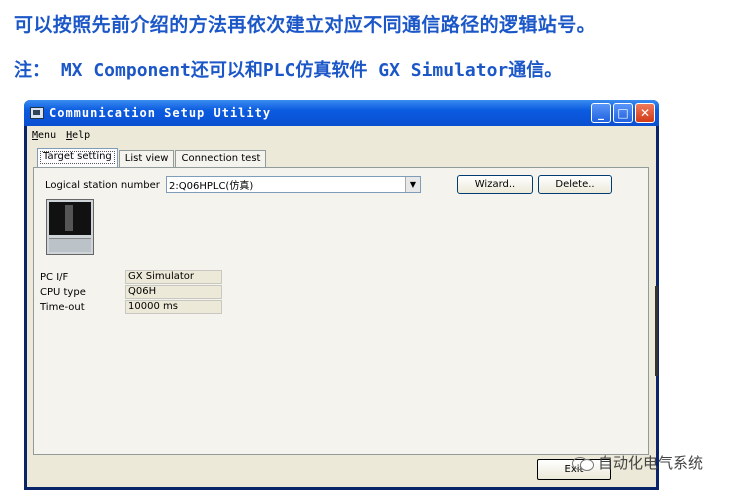  Describe the element at coordinates (37, 113) in the screenshot. I see `app-window-icon` at that location.